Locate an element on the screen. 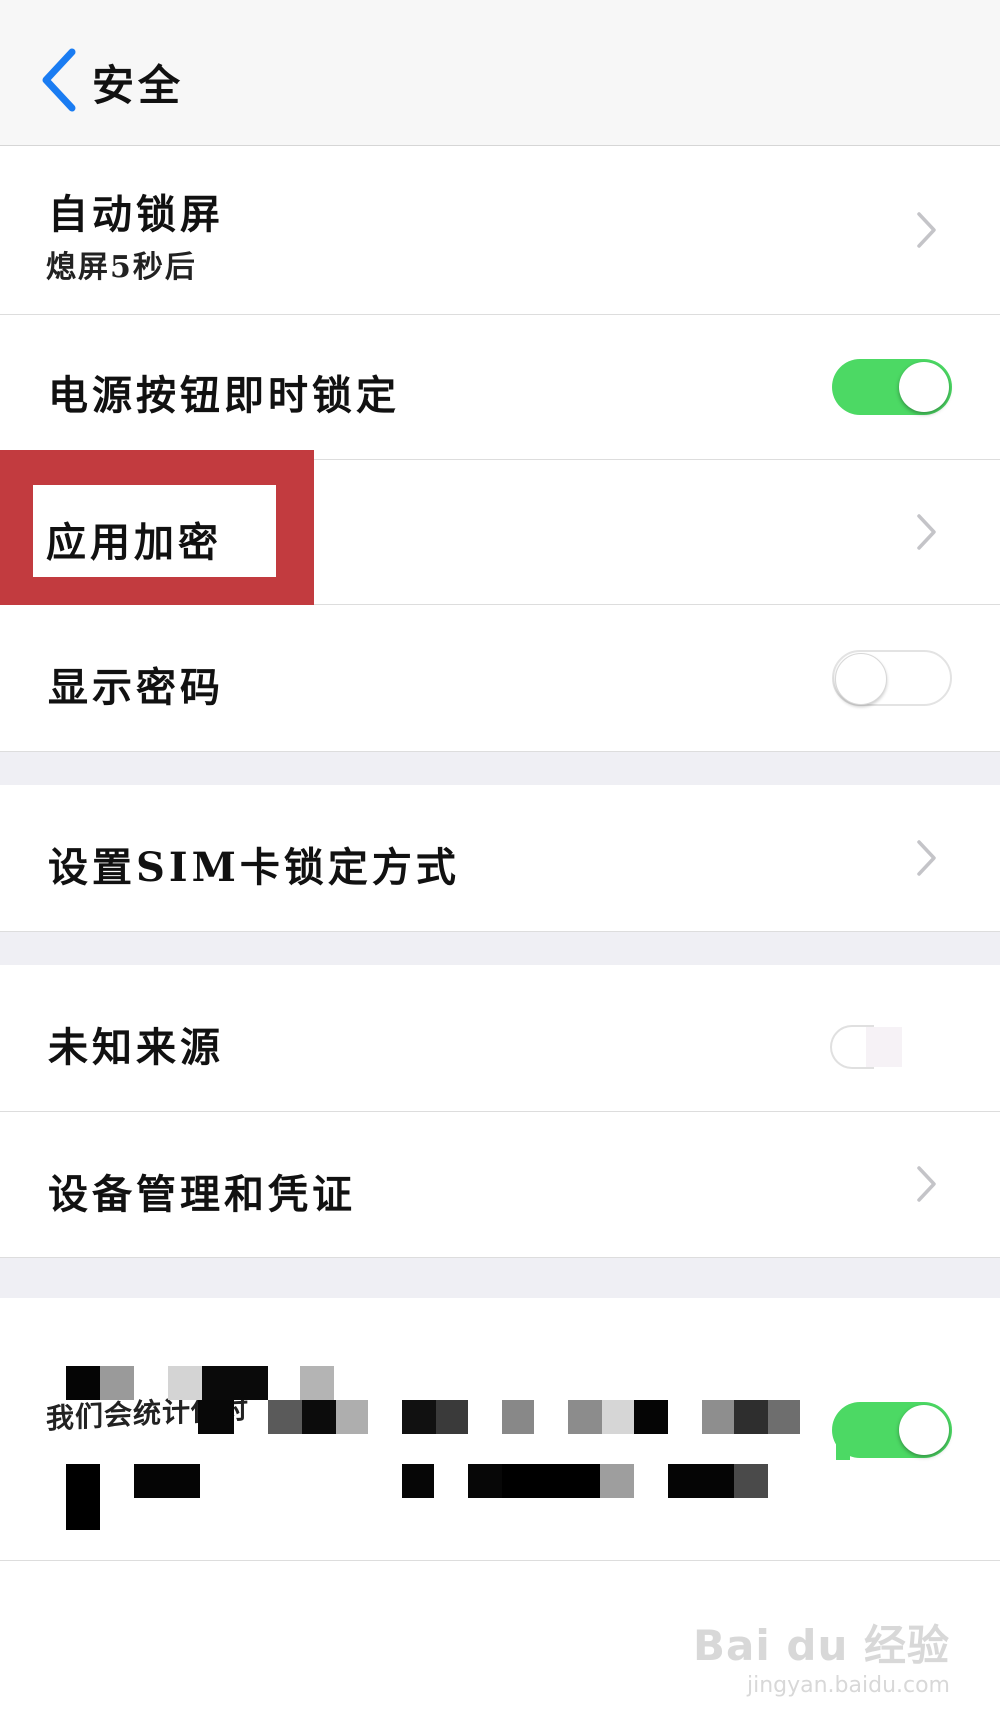 The image size is (1000, 1720). row-label: 设置SIM卡锁定方式 is located at coordinates (254, 867).